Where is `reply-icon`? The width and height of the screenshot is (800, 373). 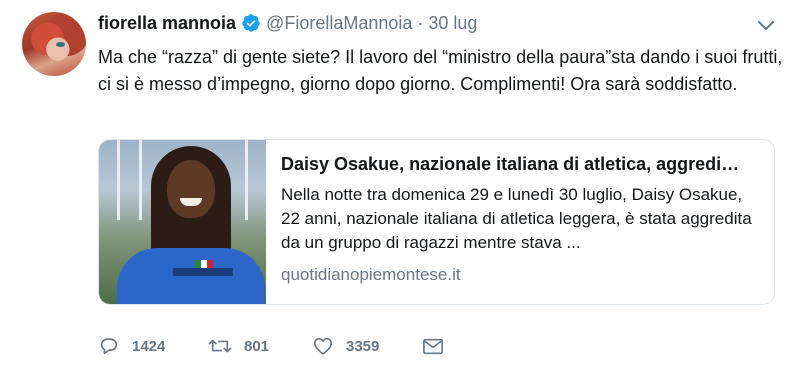 reply-icon is located at coordinates (109, 346).